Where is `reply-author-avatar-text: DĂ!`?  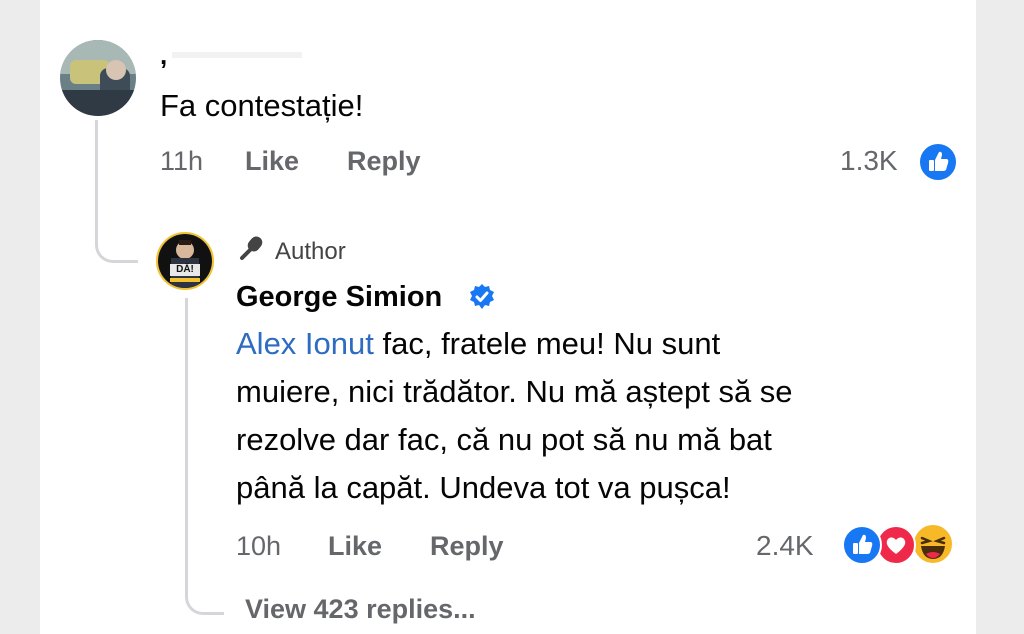 reply-author-avatar-text: DĂ! is located at coordinates (185, 269).